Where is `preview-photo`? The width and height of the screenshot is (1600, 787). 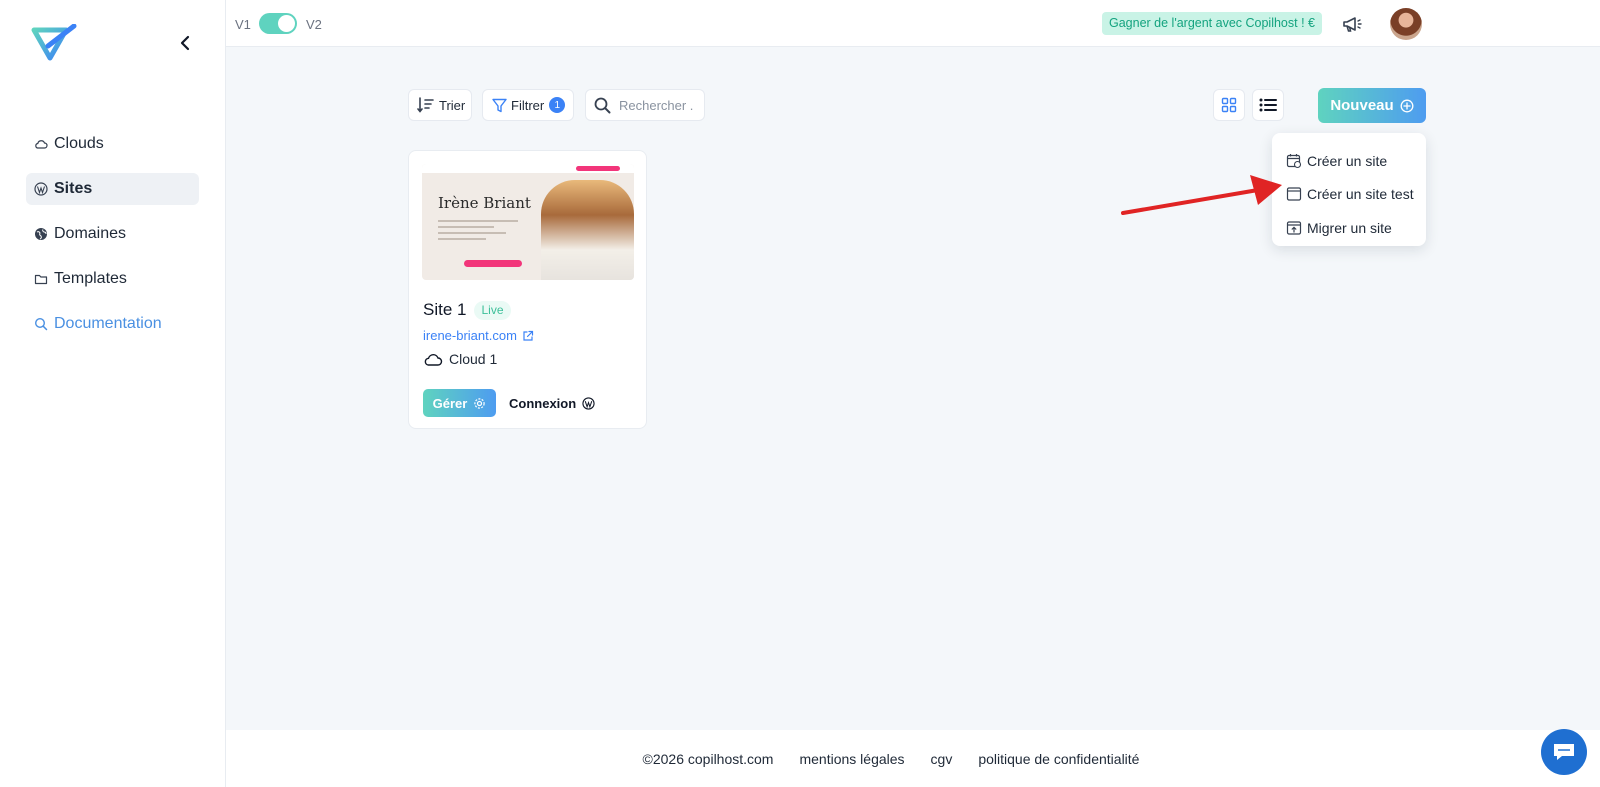 preview-photo is located at coordinates (587, 230).